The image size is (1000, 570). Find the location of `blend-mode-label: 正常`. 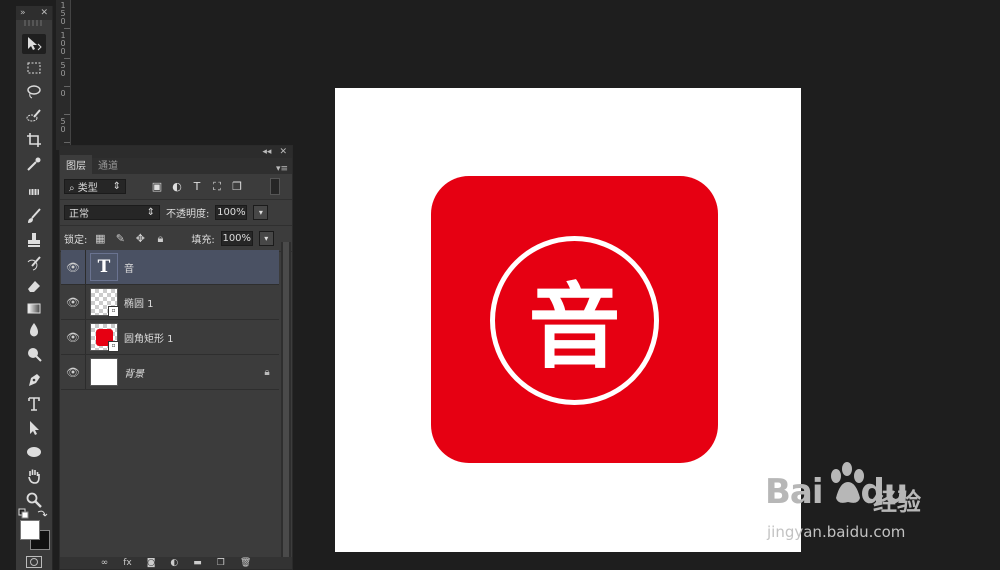

blend-mode-label: 正常 is located at coordinates (79, 214).